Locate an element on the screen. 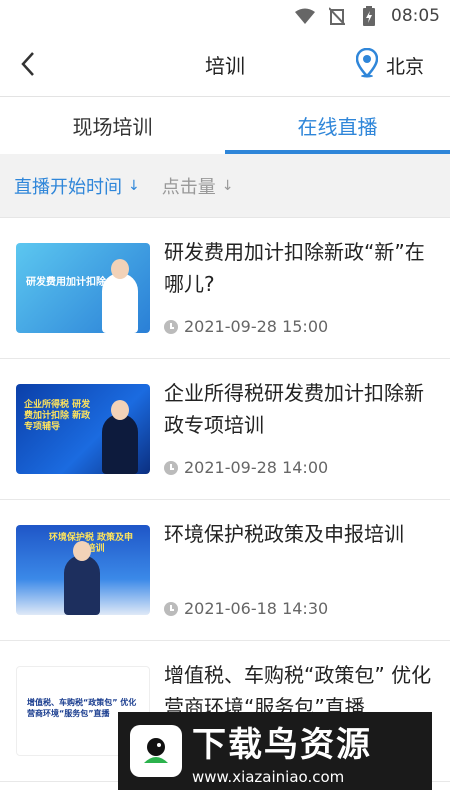 This screenshot has width=450, height=800. city-selector: 北京 is located at coordinates (389, 64).